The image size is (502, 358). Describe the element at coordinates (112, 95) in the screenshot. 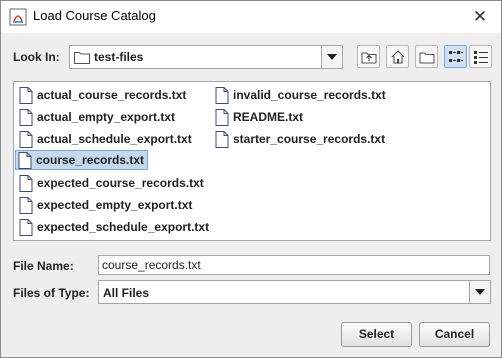

I see `file-name: actual_course_records.txt` at that location.